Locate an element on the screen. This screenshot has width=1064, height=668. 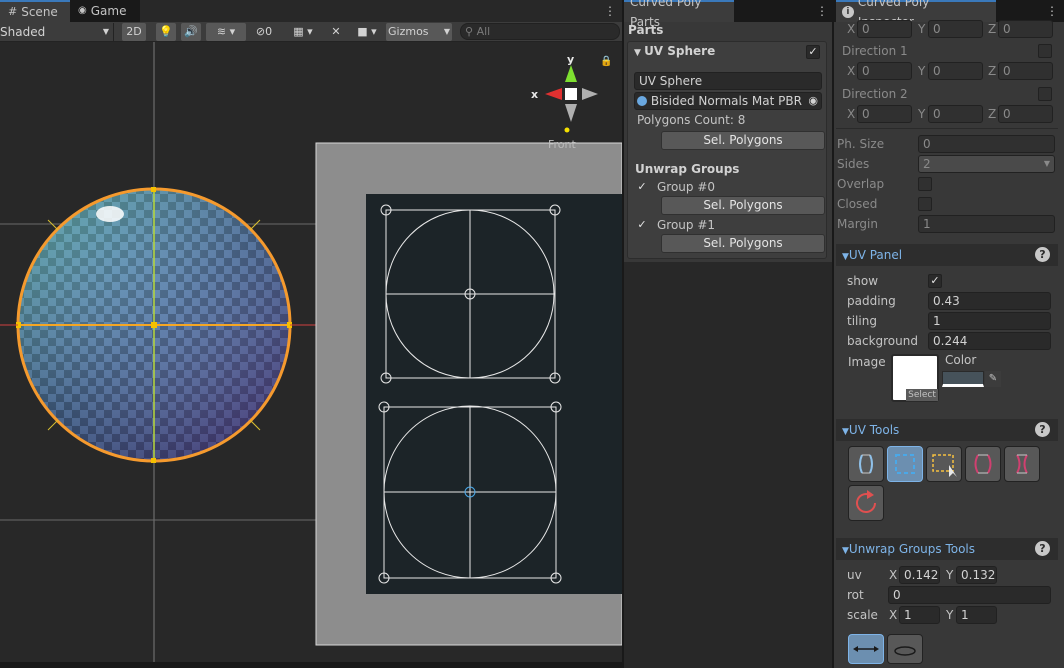
direction-1-z: 0 is located at coordinates (1025, 71).